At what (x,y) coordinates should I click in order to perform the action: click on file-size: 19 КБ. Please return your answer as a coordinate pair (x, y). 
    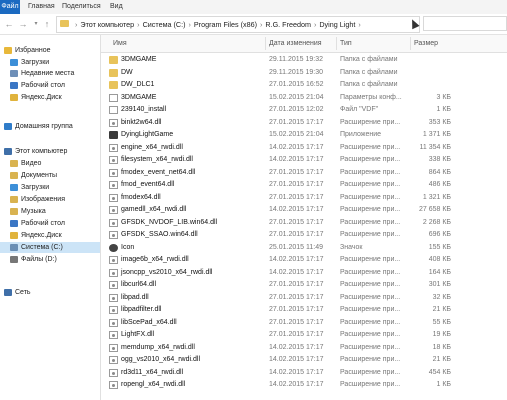
    Looking at the image, I should click on (441, 334).